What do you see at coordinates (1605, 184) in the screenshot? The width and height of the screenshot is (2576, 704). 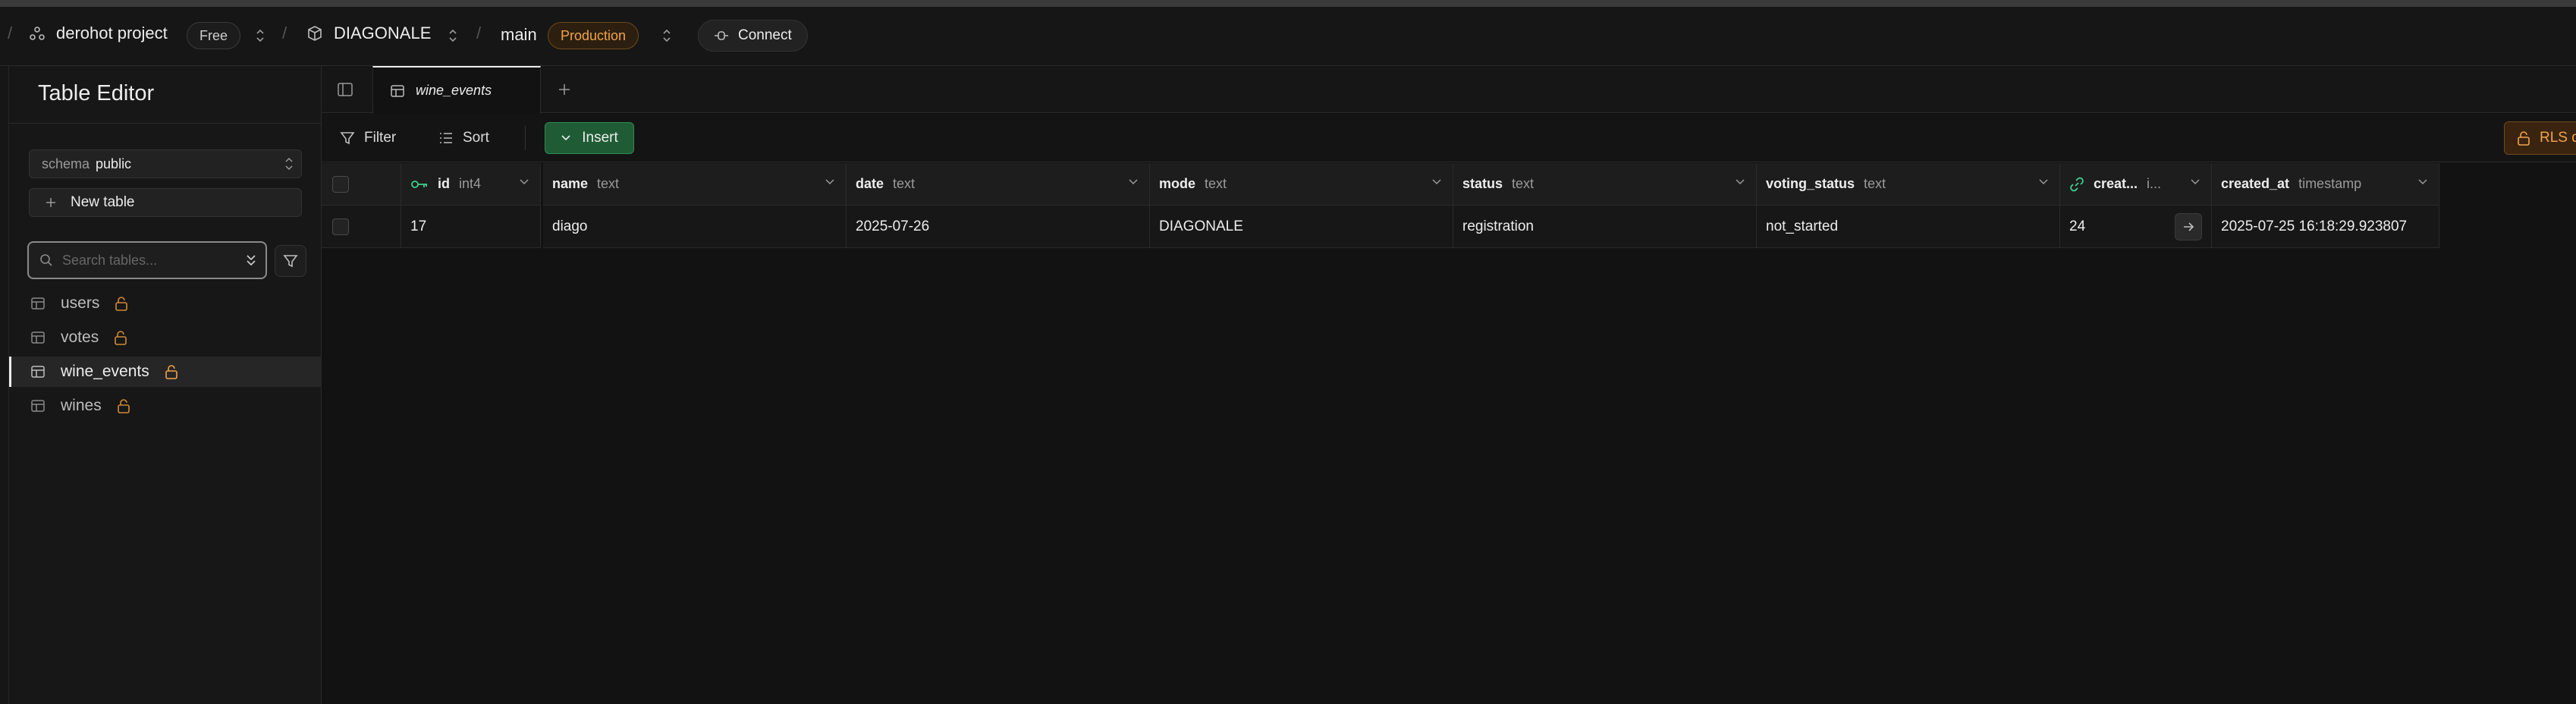 I see `column-header-status: status text` at bounding box center [1605, 184].